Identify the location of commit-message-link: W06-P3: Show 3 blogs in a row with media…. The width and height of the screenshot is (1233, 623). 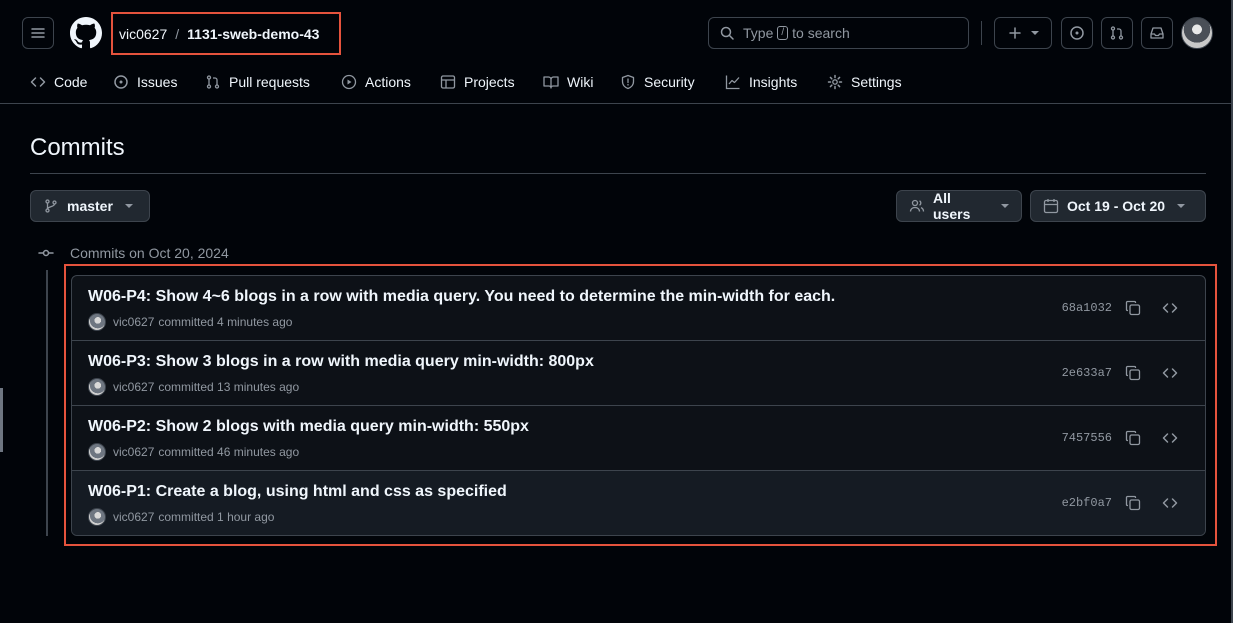
(341, 362).